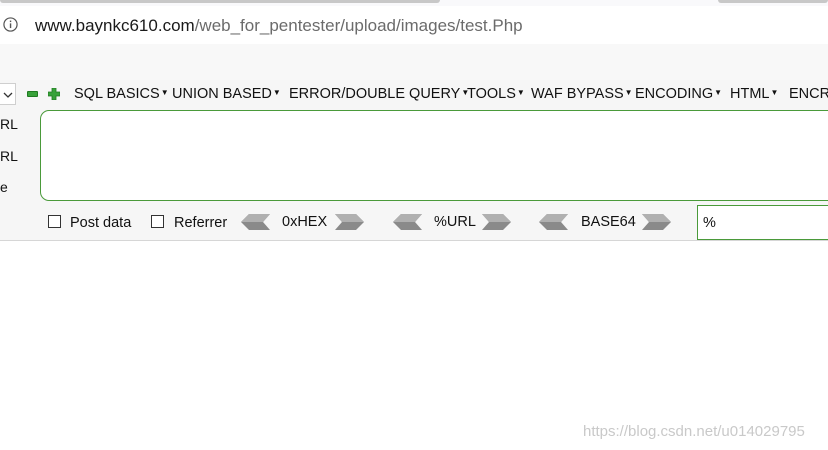 The width and height of the screenshot is (828, 450). I want to click on url-label: %URL, so click(455, 222).